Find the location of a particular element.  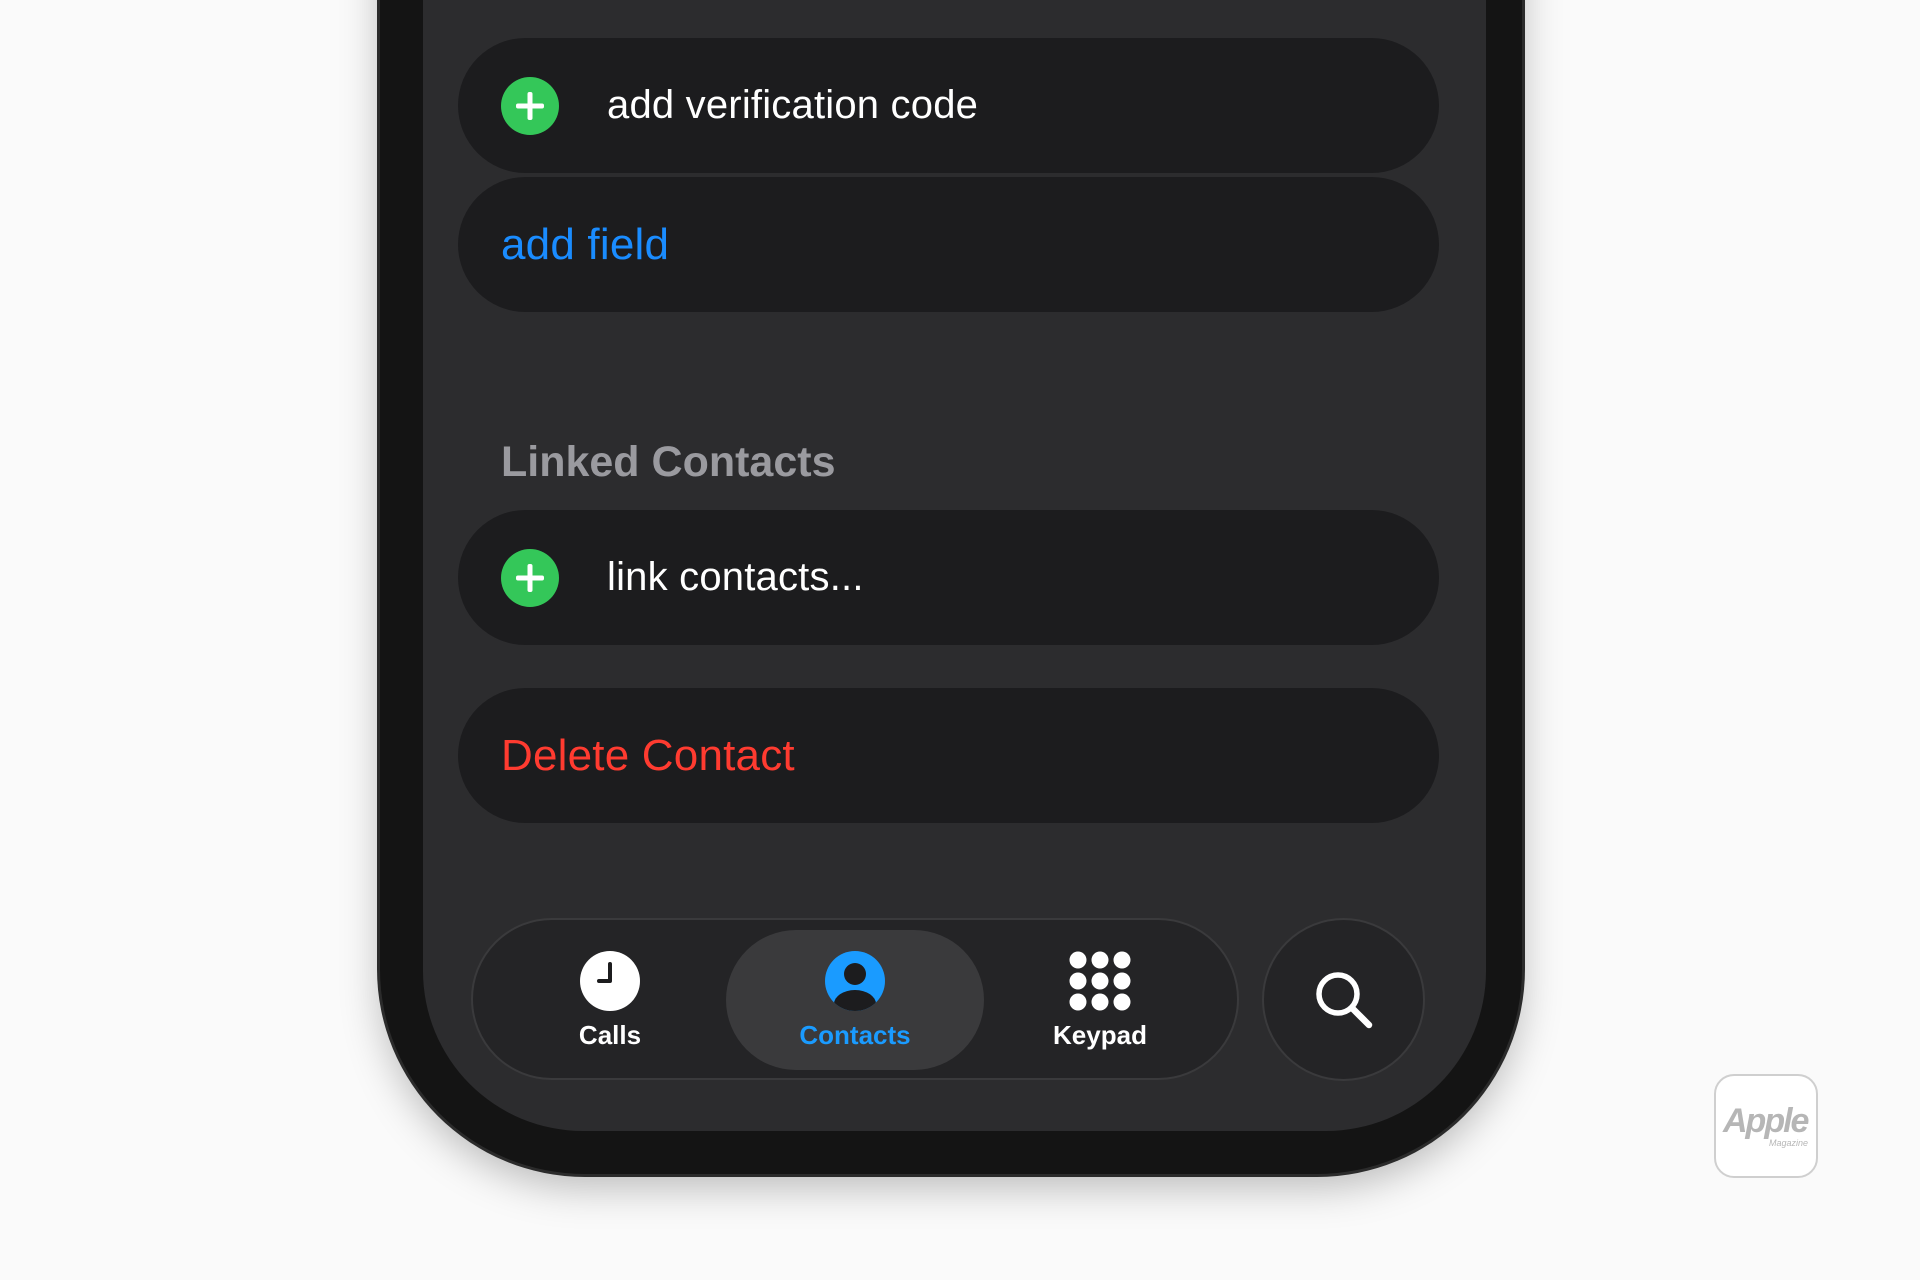

tab-keypad: Keypad is located at coordinates (1100, 1000).